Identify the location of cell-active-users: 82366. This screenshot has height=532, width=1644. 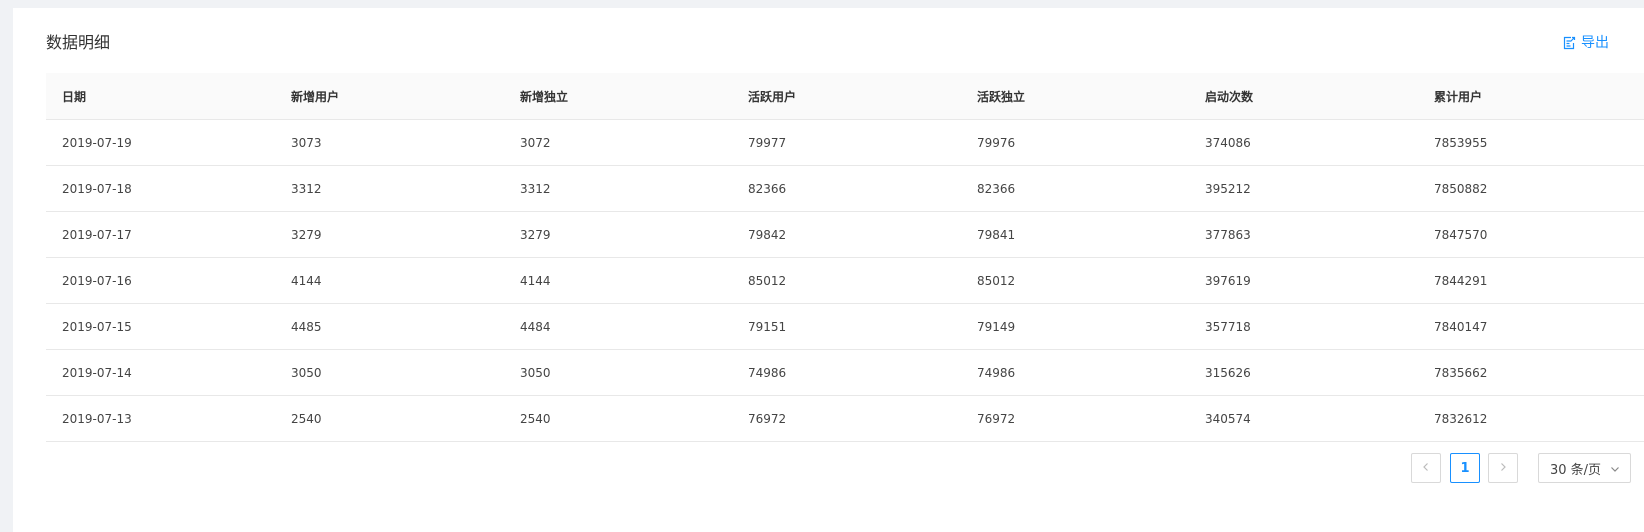
(846, 188).